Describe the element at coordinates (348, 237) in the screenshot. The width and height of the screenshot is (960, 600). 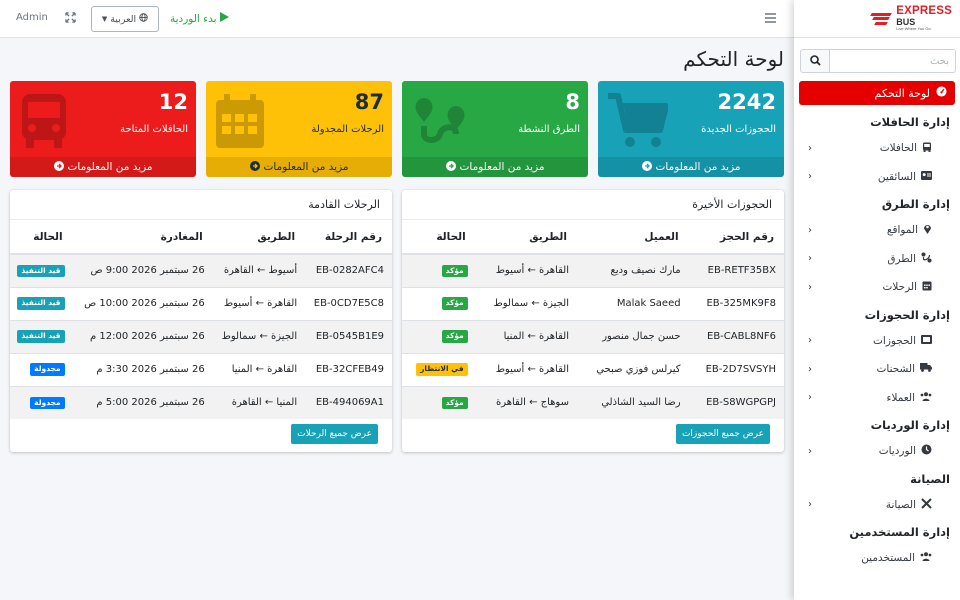
I see `column-header: رقم الرحلة` at that location.